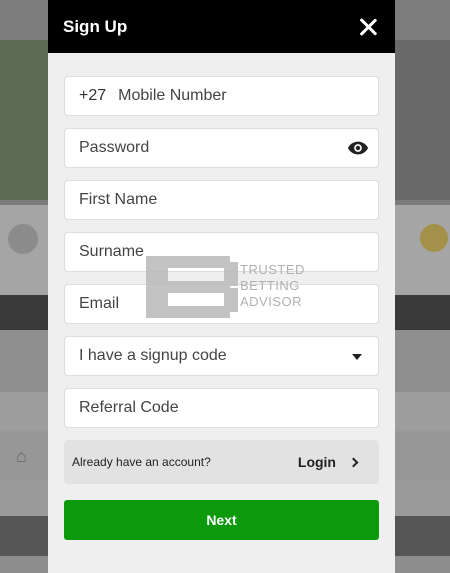 This screenshot has width=450, height=573. I want to click on login-link: Login, so click(328, 462).